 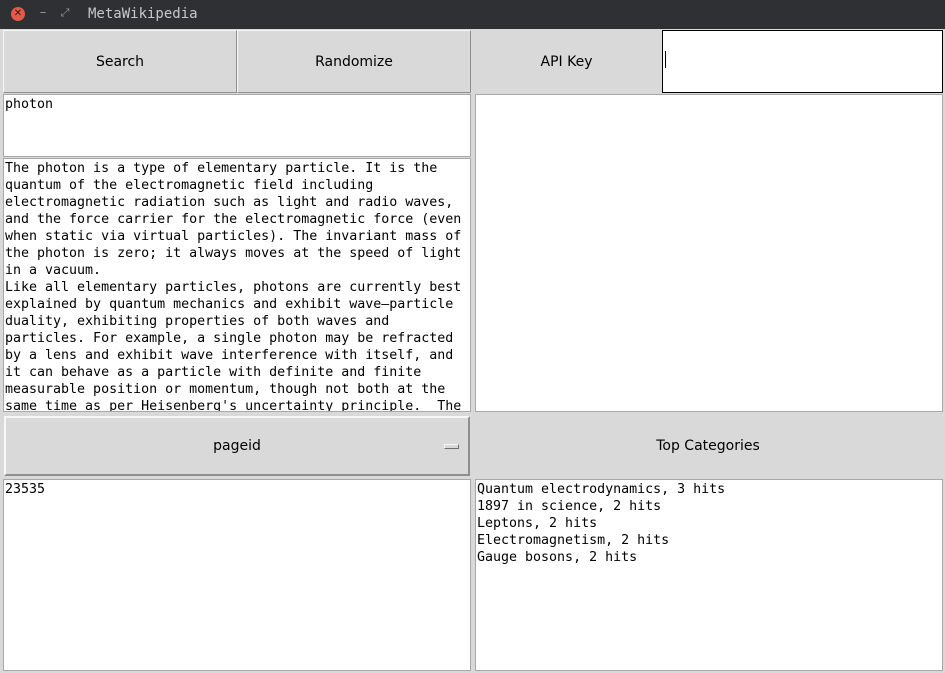 I want to click on close-window-icon: ✕, so click(x=18, y=14).